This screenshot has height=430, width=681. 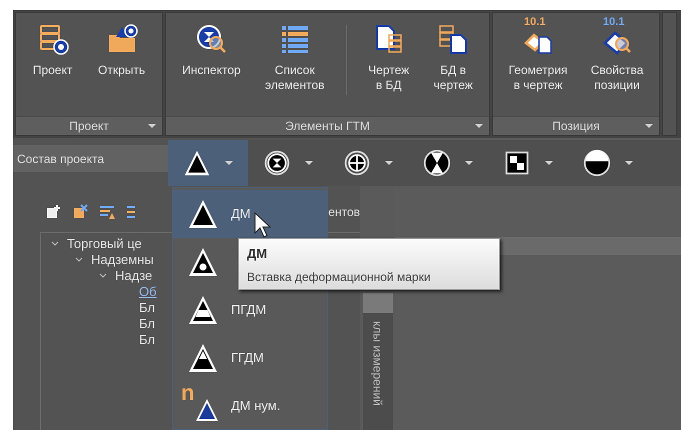 What do you see at coordinates (107, 212) in the screenshot?
I see `sort-icon` at bounding box center [107, 212].